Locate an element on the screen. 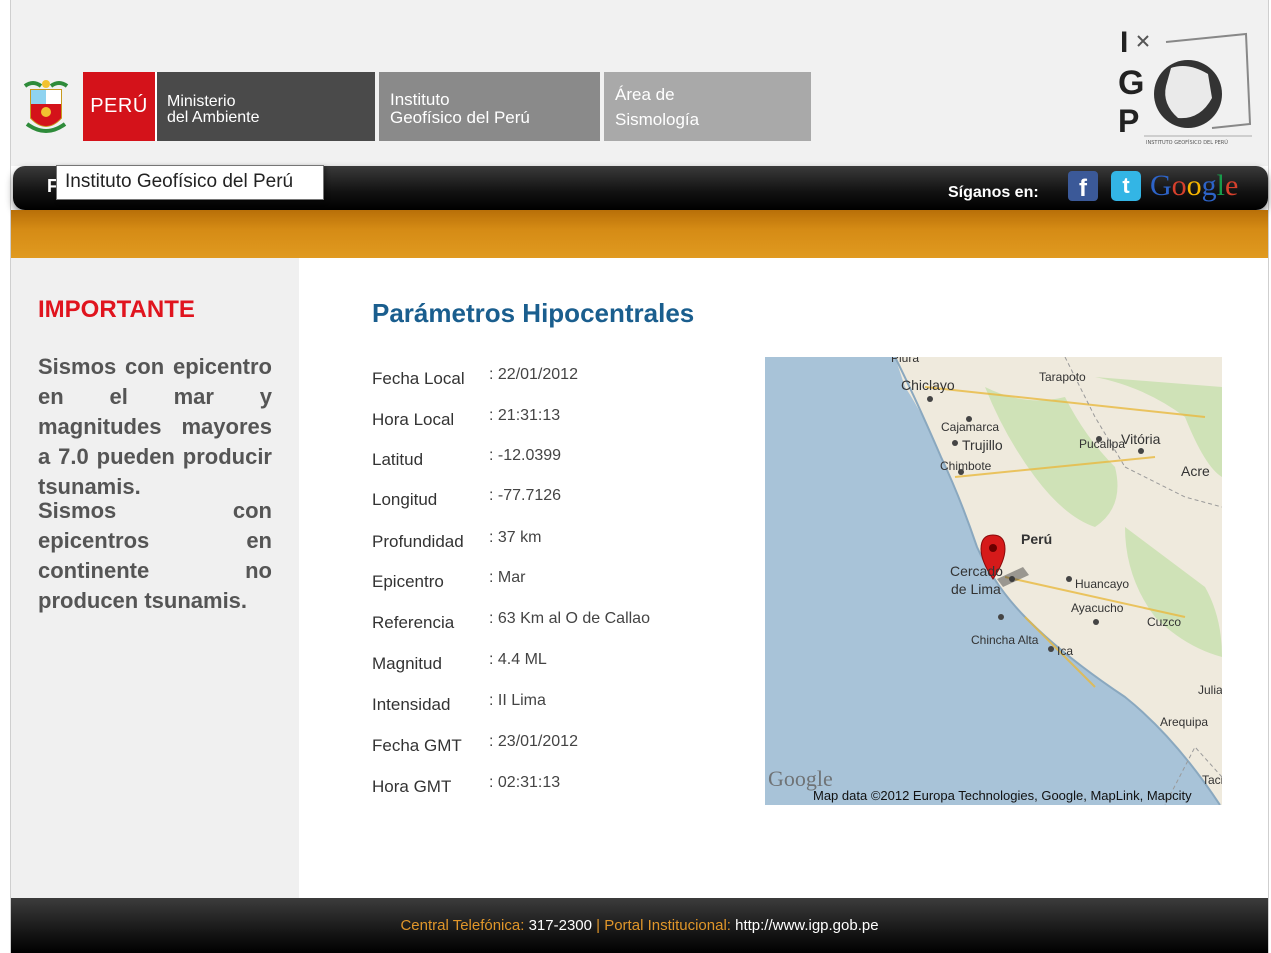  param-value: : 63 Km al O de Callao is located at coordinates (569, 618).